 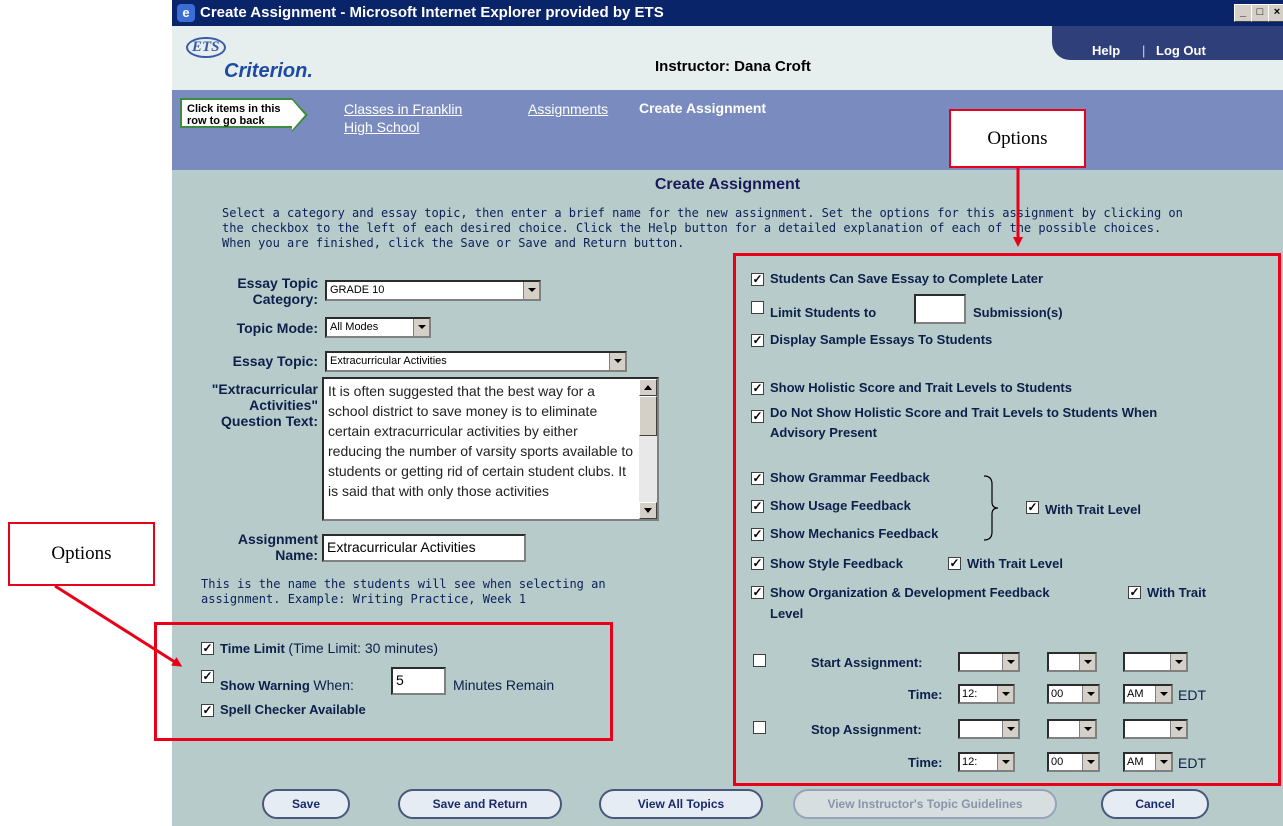 I want to click on ets-logo: ETS, so click(x=206, y=46).